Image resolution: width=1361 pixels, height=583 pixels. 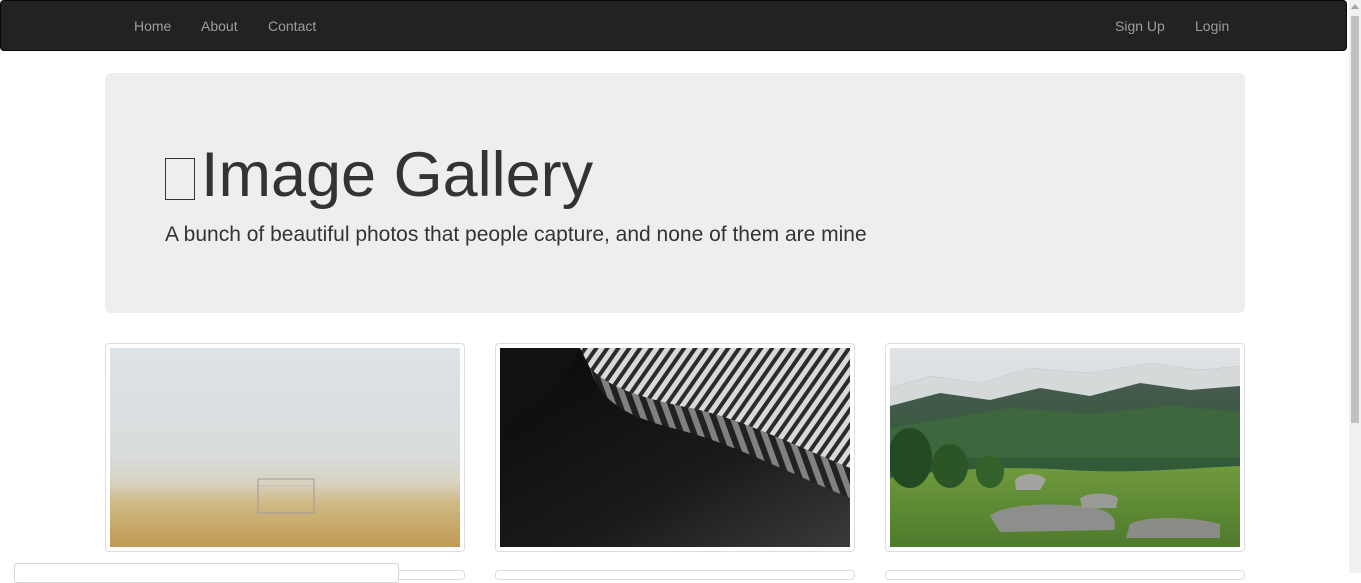 What do you see at coordinates (180, 179) in the screenshot?
I see `picture-icon` at bounding box center [180, 179].